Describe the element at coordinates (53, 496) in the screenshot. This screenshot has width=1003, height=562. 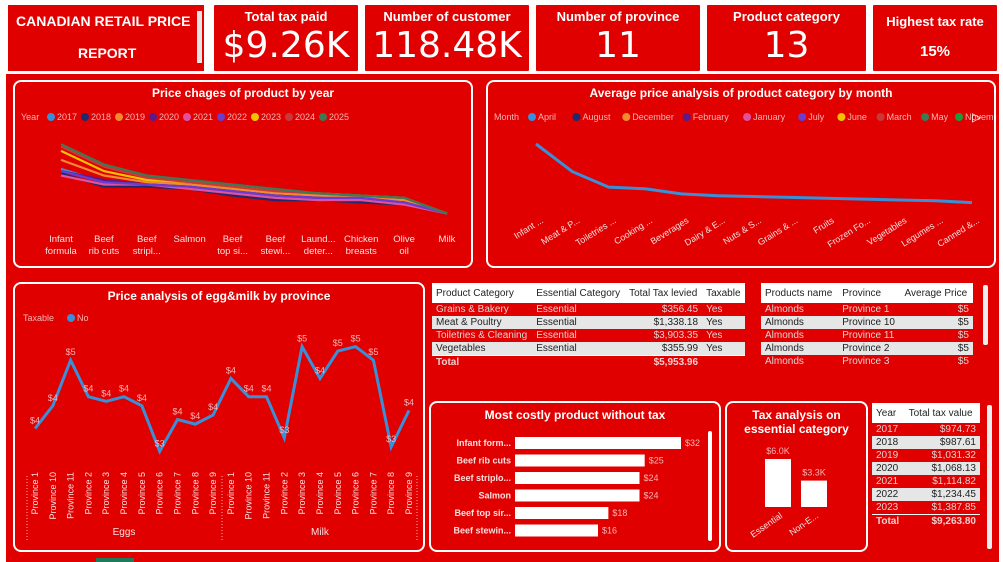
I see `x-tick-label: Province 10` at that location.